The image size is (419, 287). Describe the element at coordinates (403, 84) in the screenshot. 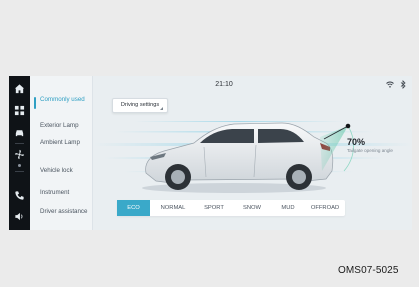

I see `bluetooth-icon` at that location.